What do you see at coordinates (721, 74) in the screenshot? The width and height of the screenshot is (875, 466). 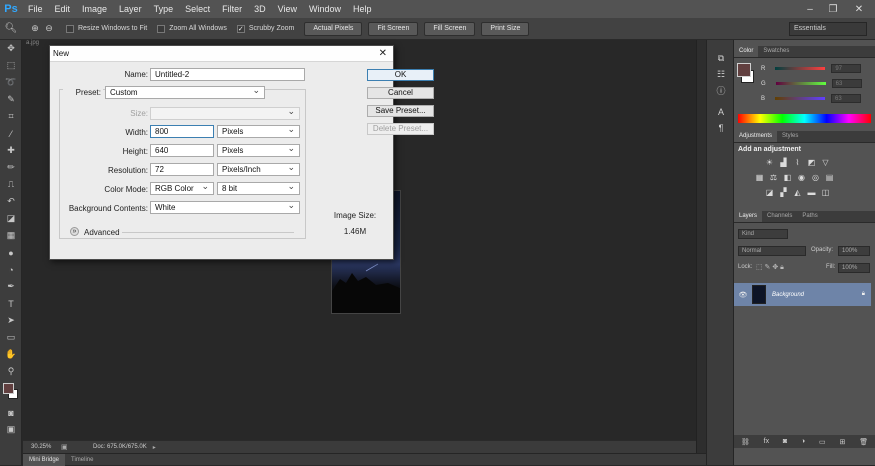 I see `properties-panel-icon: ☷` at bounding box center [721, 74].